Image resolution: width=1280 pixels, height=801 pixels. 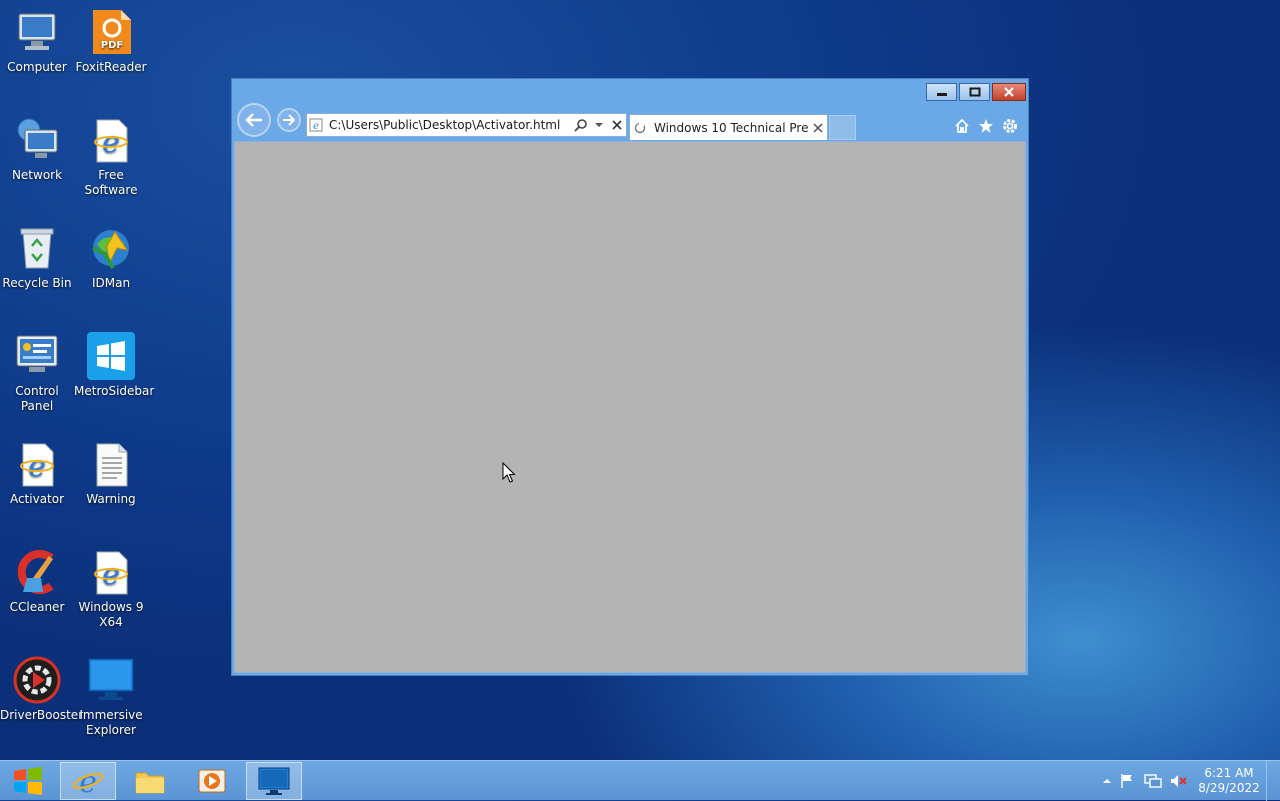 I want to click on desktop-icon-computer: Computer, so click(x=37, y=41).